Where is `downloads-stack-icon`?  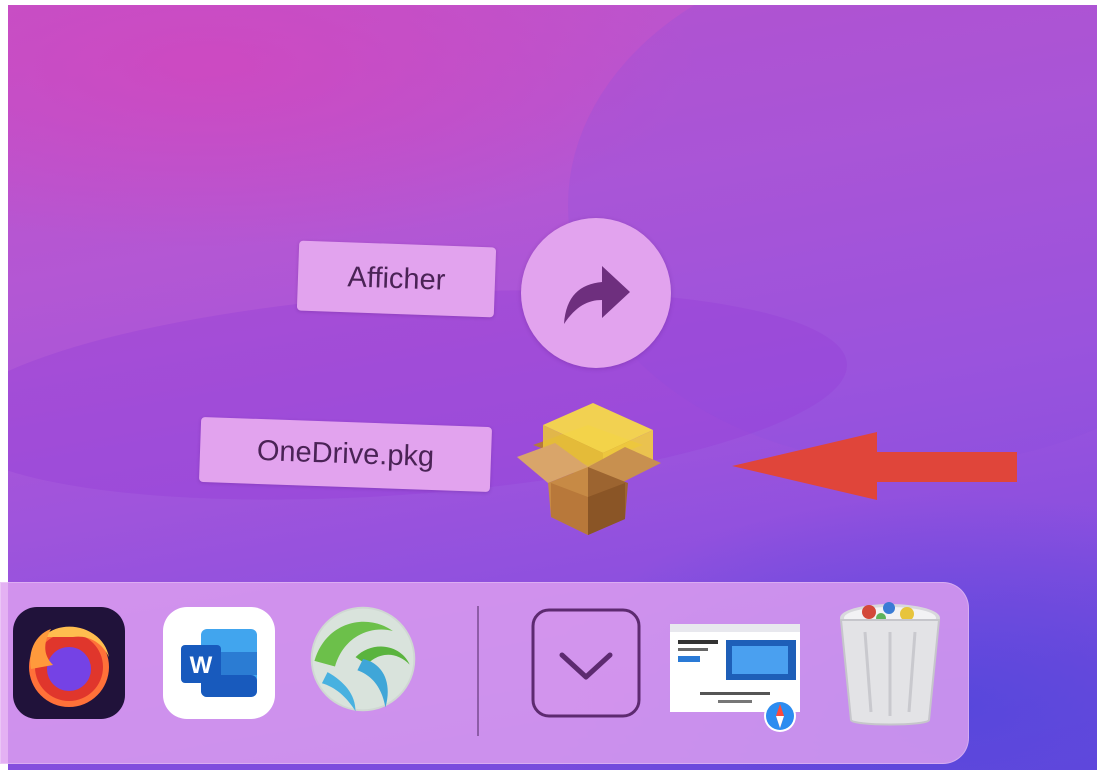 downloads-stack-icon is located at coordinates (586, 663).